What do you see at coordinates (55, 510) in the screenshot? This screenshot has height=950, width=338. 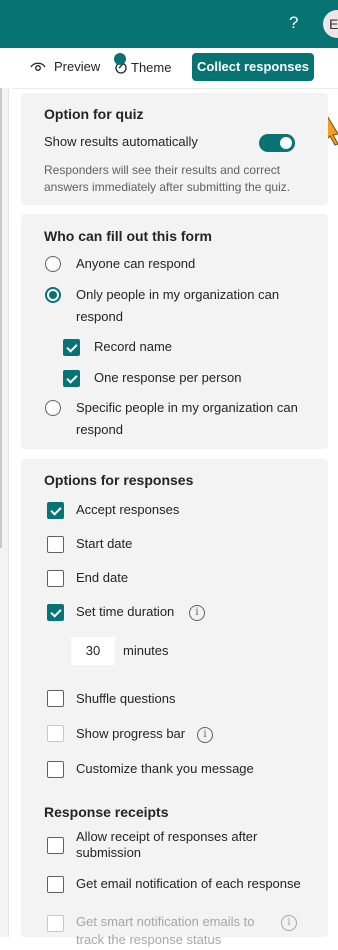 I see `accept-responses-checkbox` at bounding box center [55, 510].